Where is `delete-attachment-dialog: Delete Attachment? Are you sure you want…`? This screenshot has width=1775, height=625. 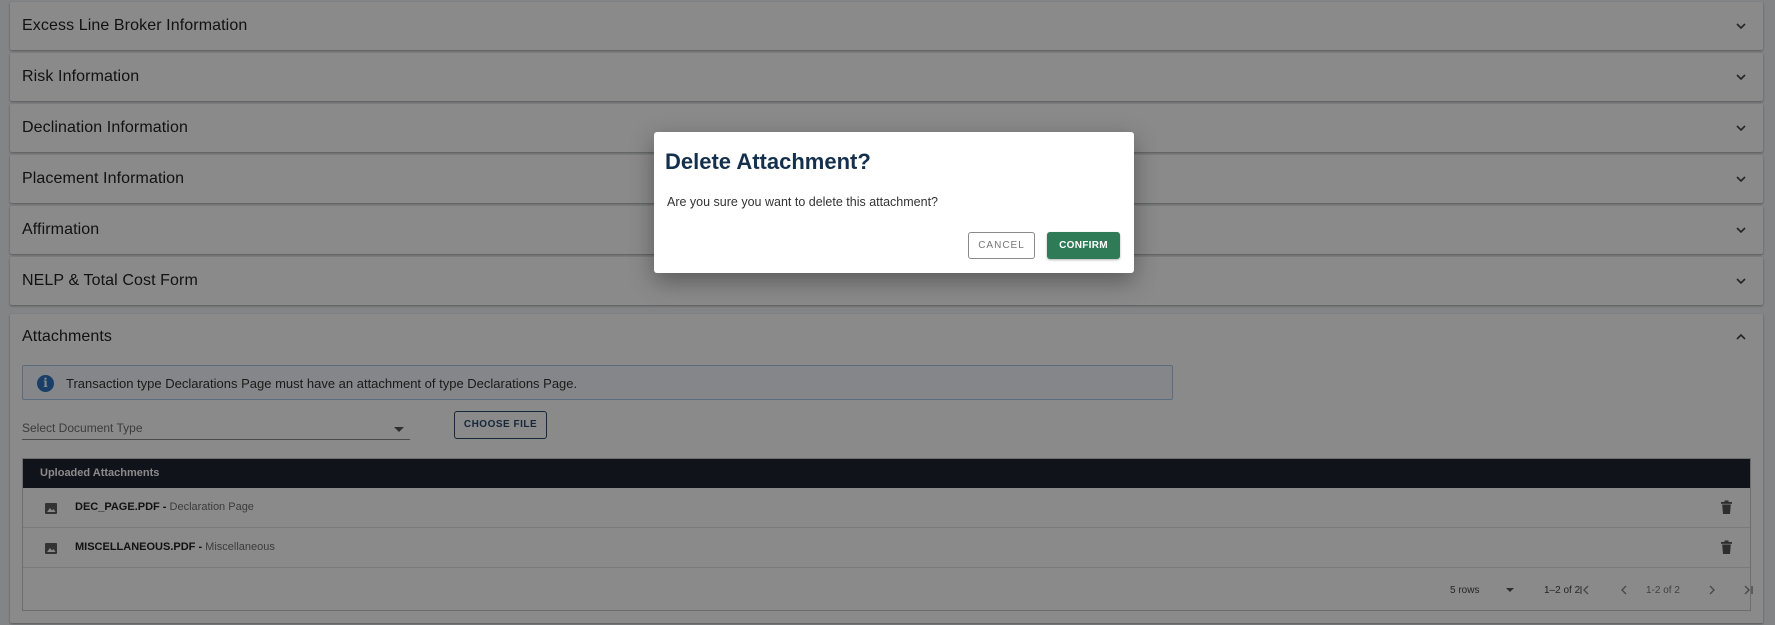 delete-attachment-dialog: Delete Attachment? Are you sure you want… is located at coordinates (894, 202).